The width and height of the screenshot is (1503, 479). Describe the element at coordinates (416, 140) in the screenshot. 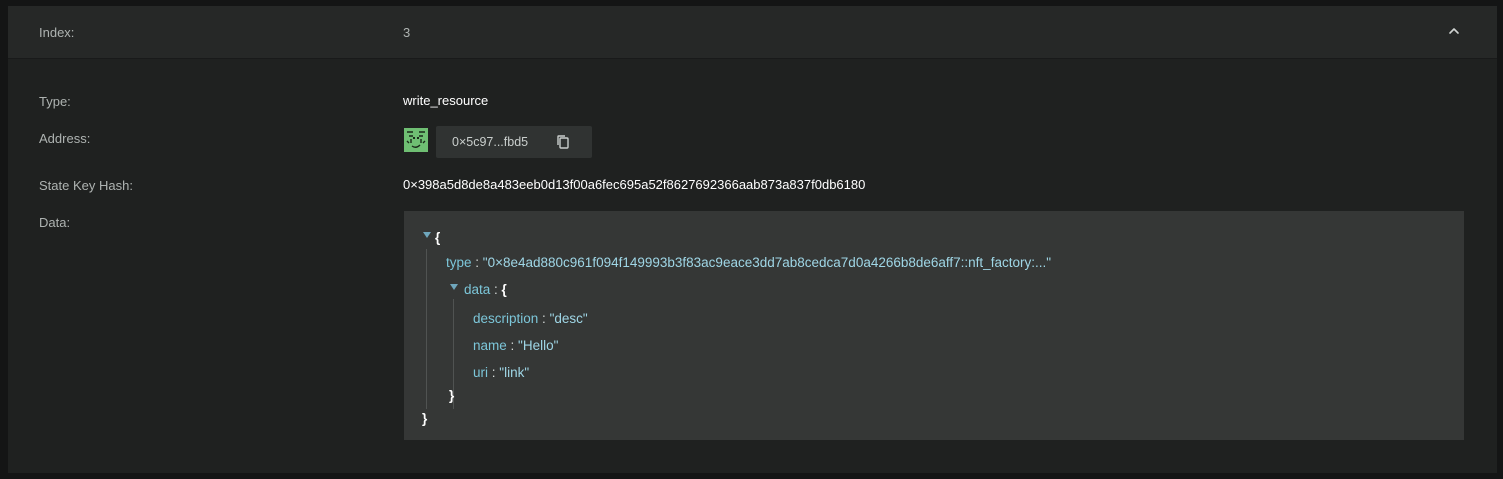

I see `identicon-avatar` at that location.